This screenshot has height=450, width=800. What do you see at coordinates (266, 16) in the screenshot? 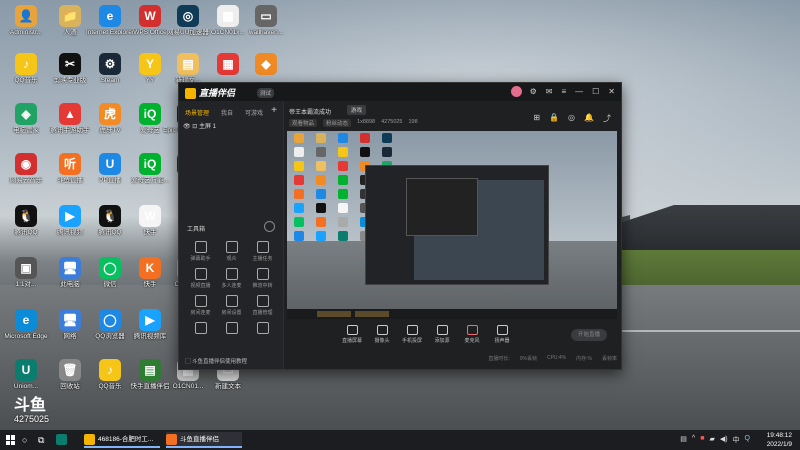
I see `app-icon: ▭` at bounding box center [266, 16].